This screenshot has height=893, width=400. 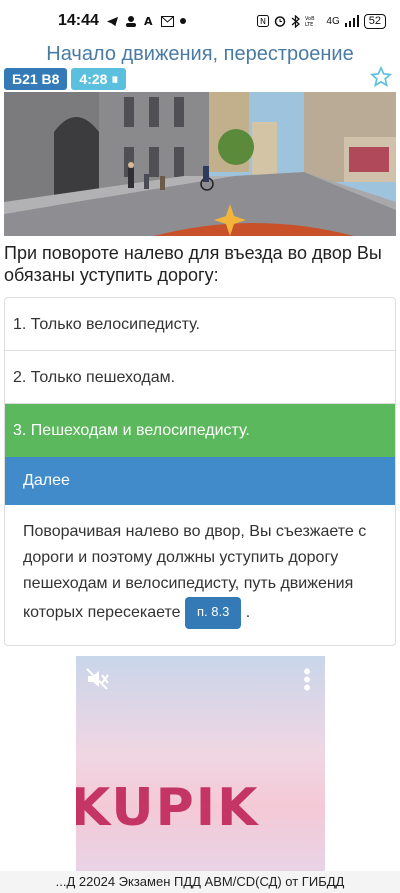 What do you see at coordinates (131, 21) in the screenshot?
I see `person-icon` at bounding box center [131, 21].